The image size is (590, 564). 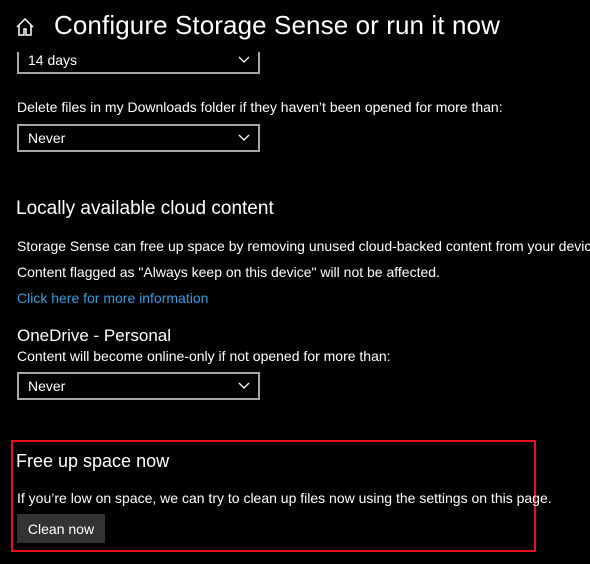 What do you see at coordinates (47, 138) in the screenshot?
I see `downloads-dropdown-value: Never` at bounding box center [47, 138].